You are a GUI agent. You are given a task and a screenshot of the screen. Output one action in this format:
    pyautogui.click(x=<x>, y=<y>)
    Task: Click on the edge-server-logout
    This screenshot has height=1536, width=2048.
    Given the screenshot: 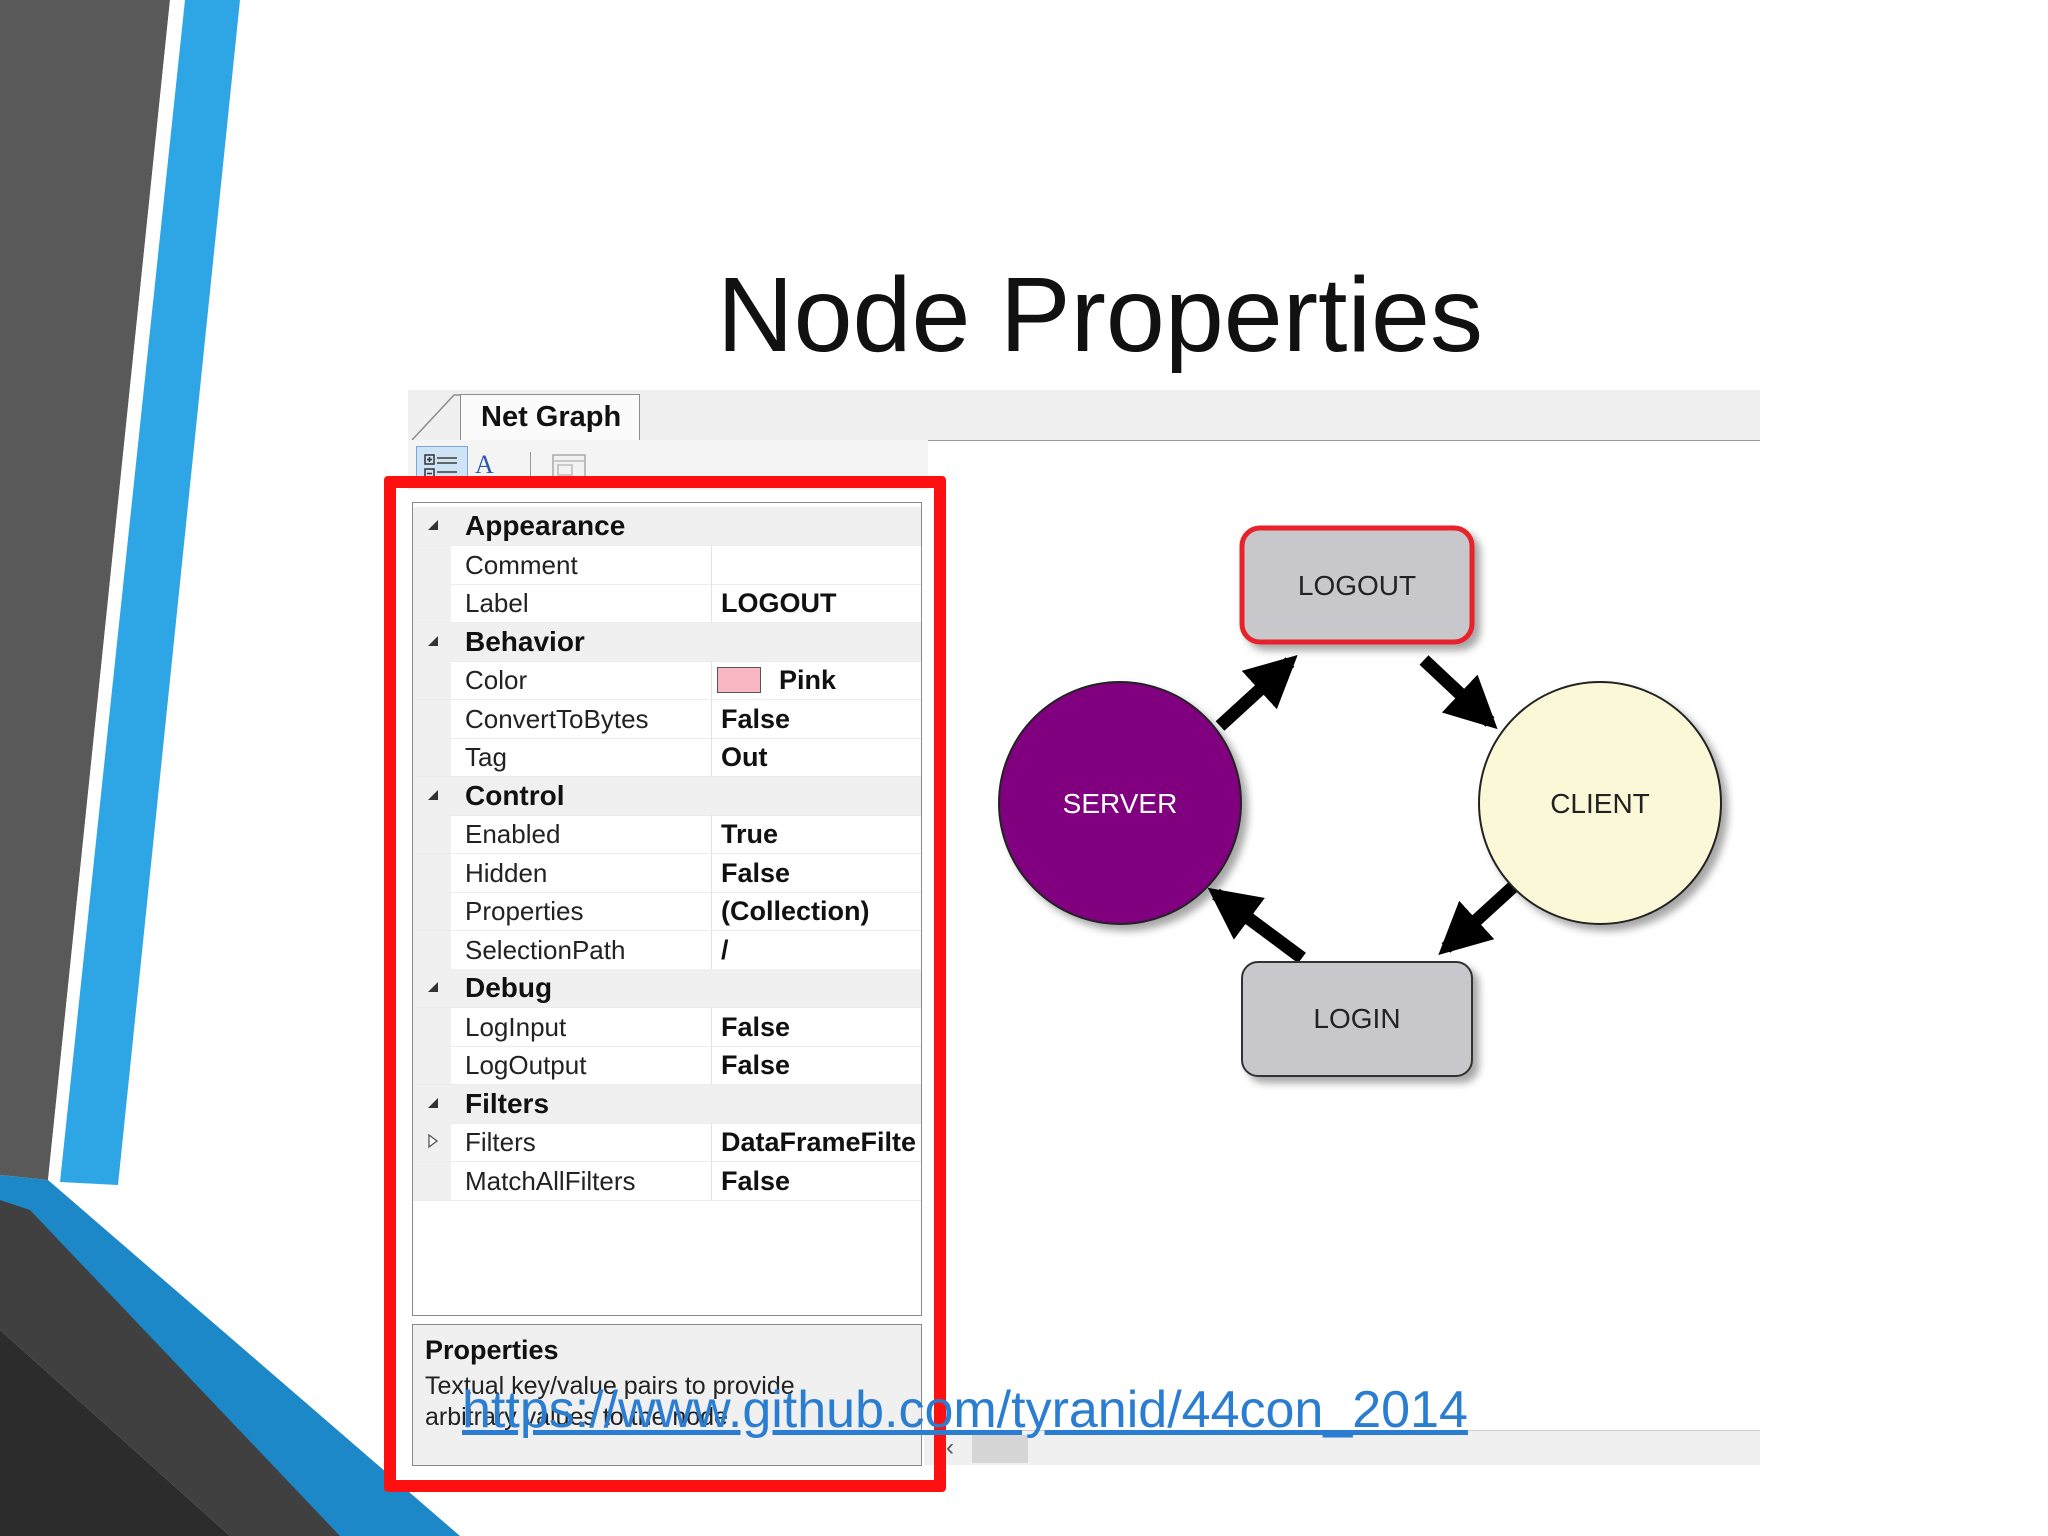 What is the action you would take?
    pyautogui.click(x=1256, y=692)
    